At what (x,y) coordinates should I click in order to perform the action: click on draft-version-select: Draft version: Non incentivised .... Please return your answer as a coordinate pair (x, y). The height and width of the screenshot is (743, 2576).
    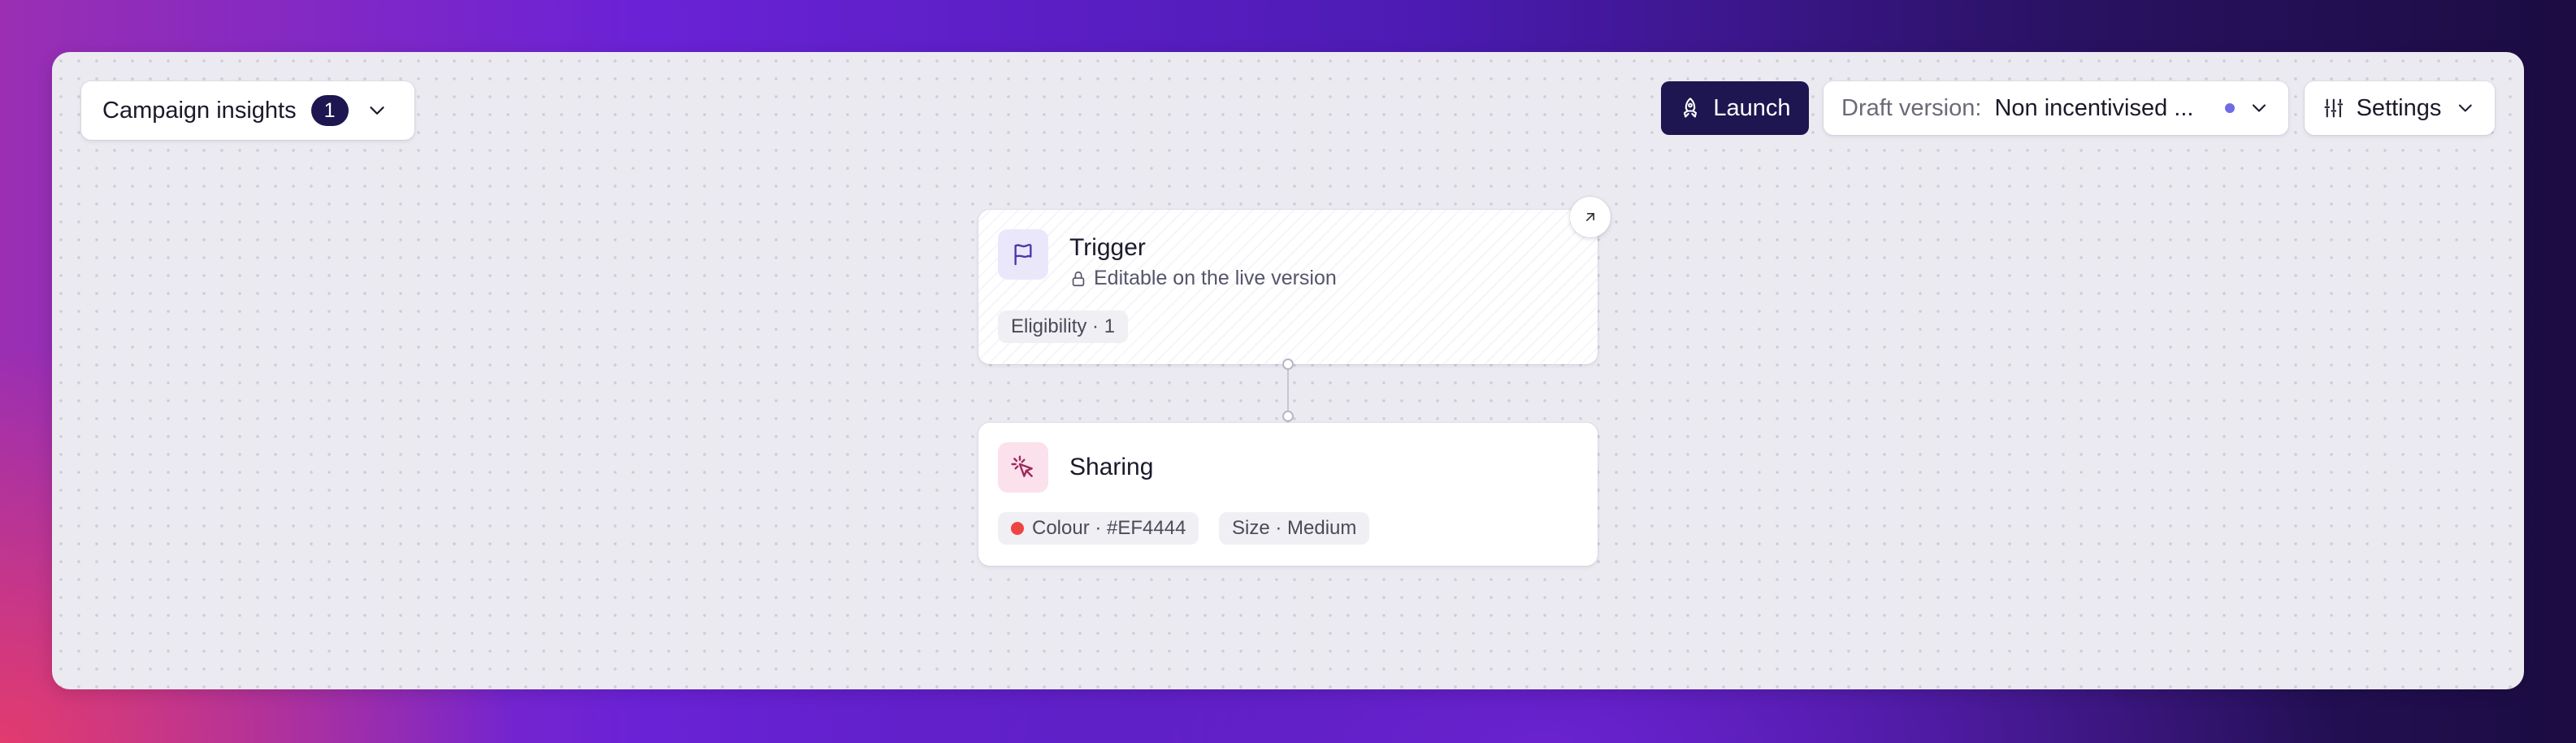
    Looking at the image, I should click on (2056, 108).